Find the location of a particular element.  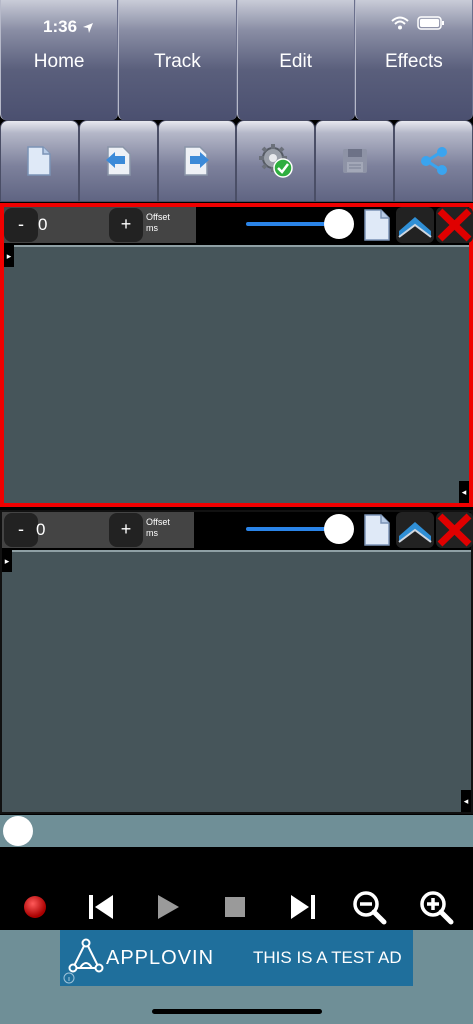

track-2-start-marker: ▸ is located at coordinates (7, 561).